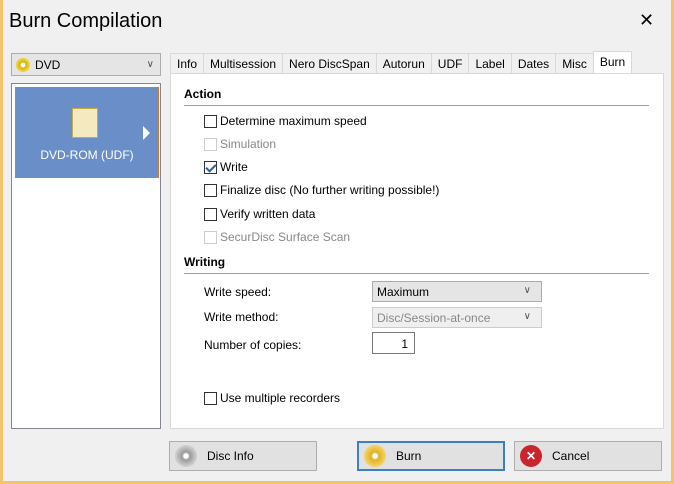  What do you see at coordinates (240, 144) in the screenshot?
I see `simulation-checkbox: Simulation` at bounding box center [240, 144].